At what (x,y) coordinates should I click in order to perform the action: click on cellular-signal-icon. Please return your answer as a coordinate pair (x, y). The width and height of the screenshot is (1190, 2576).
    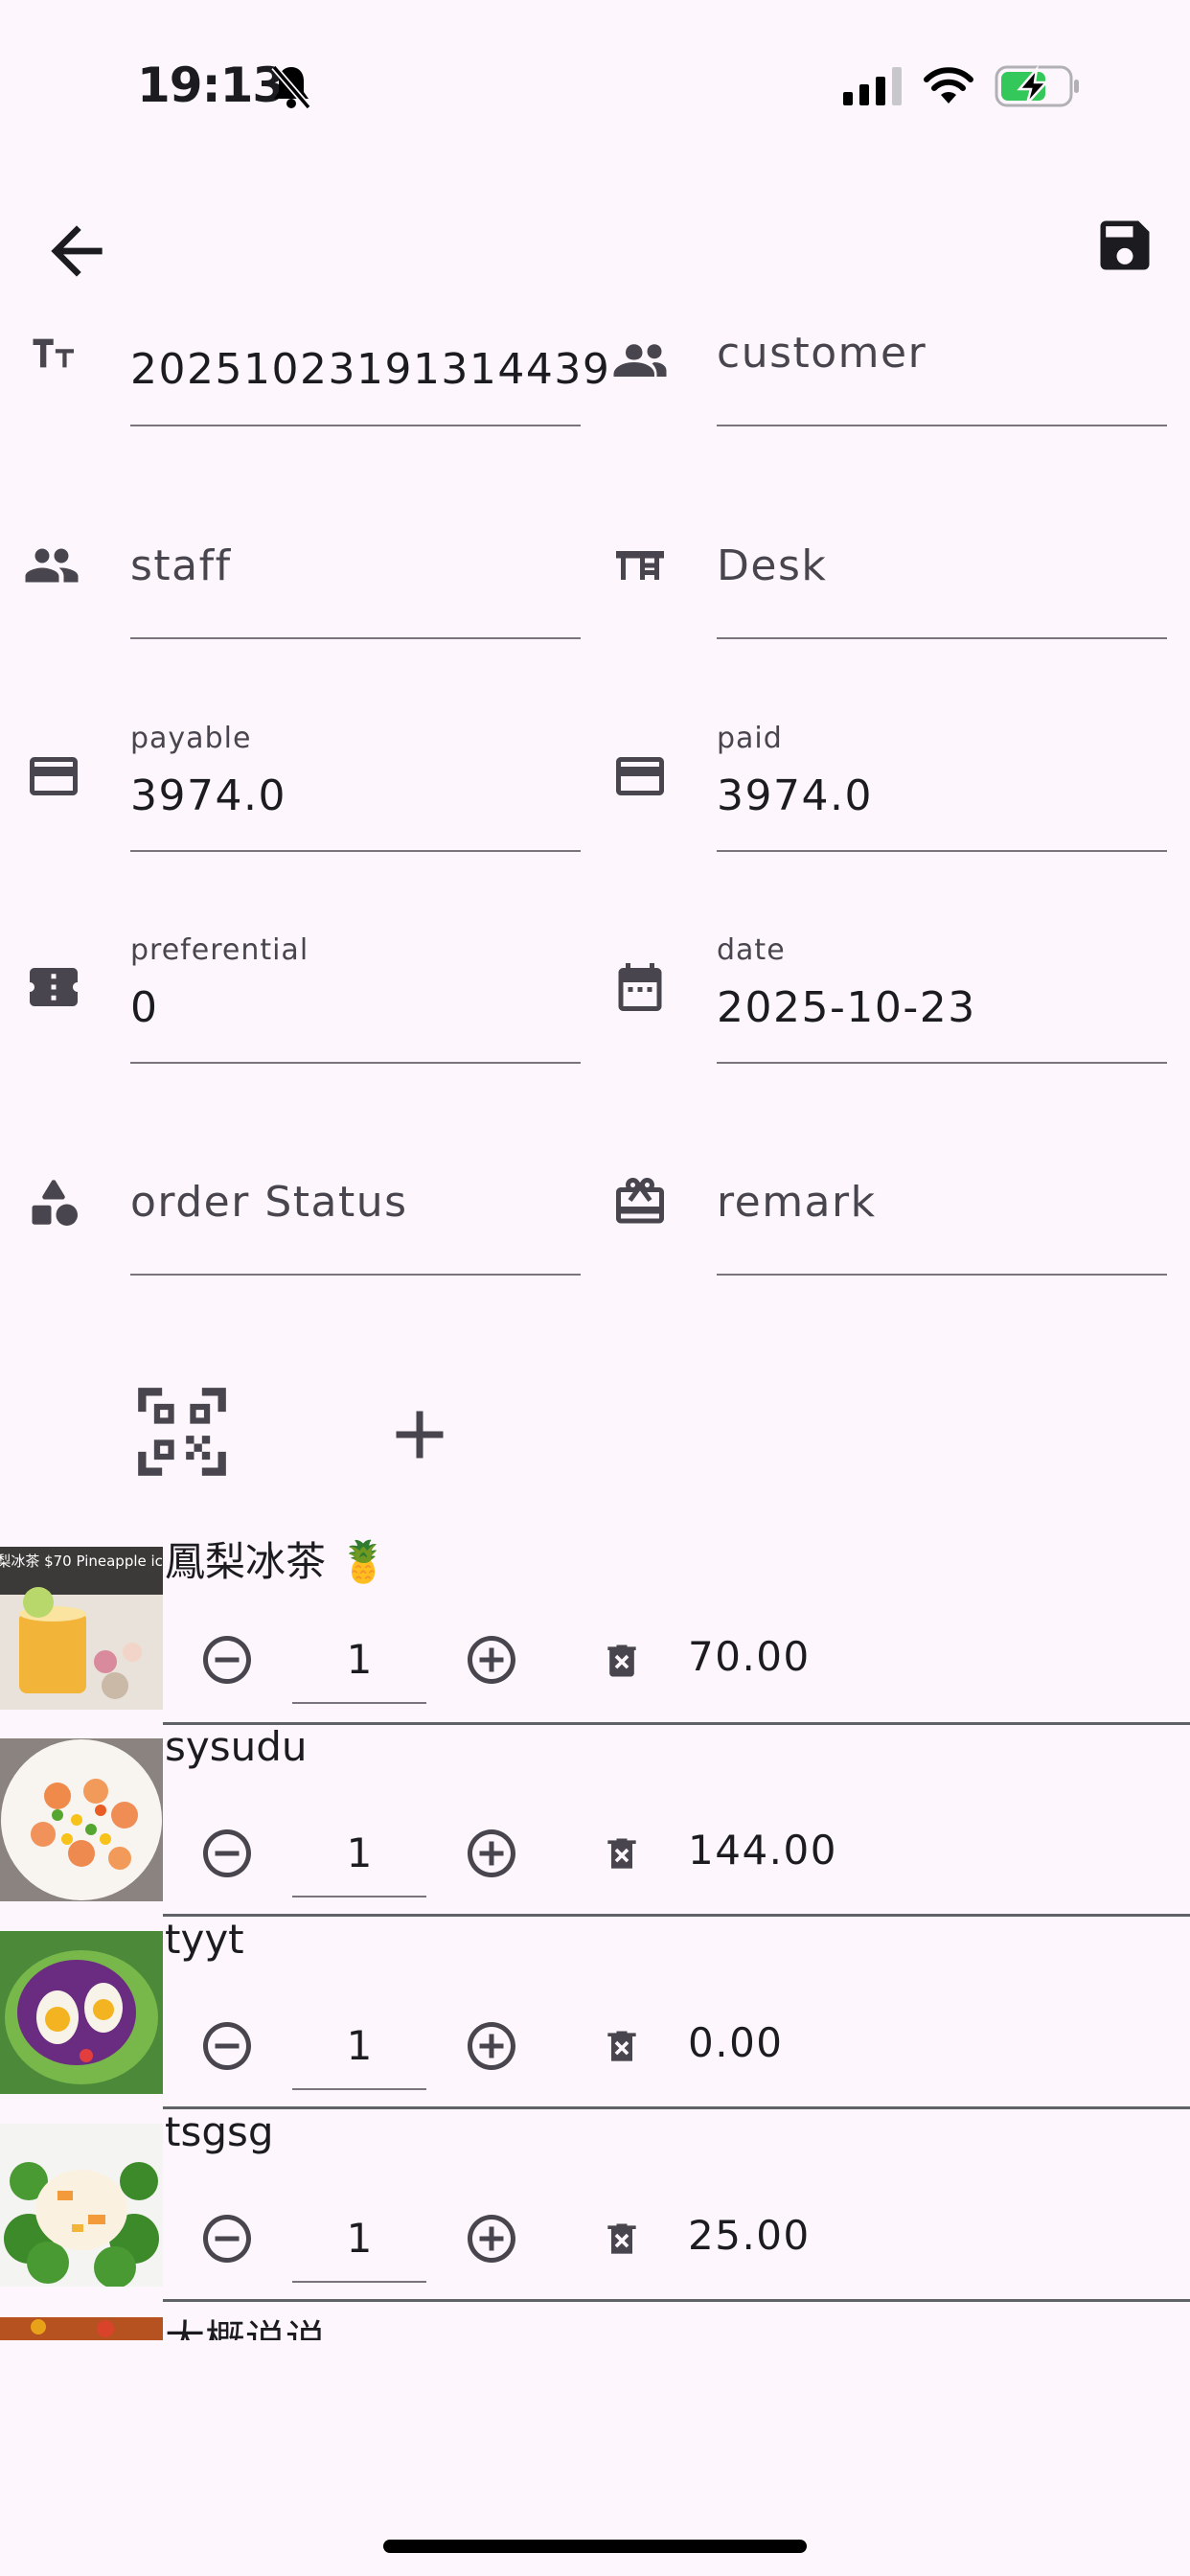
    Looking at the image, I should click on (873, 86).